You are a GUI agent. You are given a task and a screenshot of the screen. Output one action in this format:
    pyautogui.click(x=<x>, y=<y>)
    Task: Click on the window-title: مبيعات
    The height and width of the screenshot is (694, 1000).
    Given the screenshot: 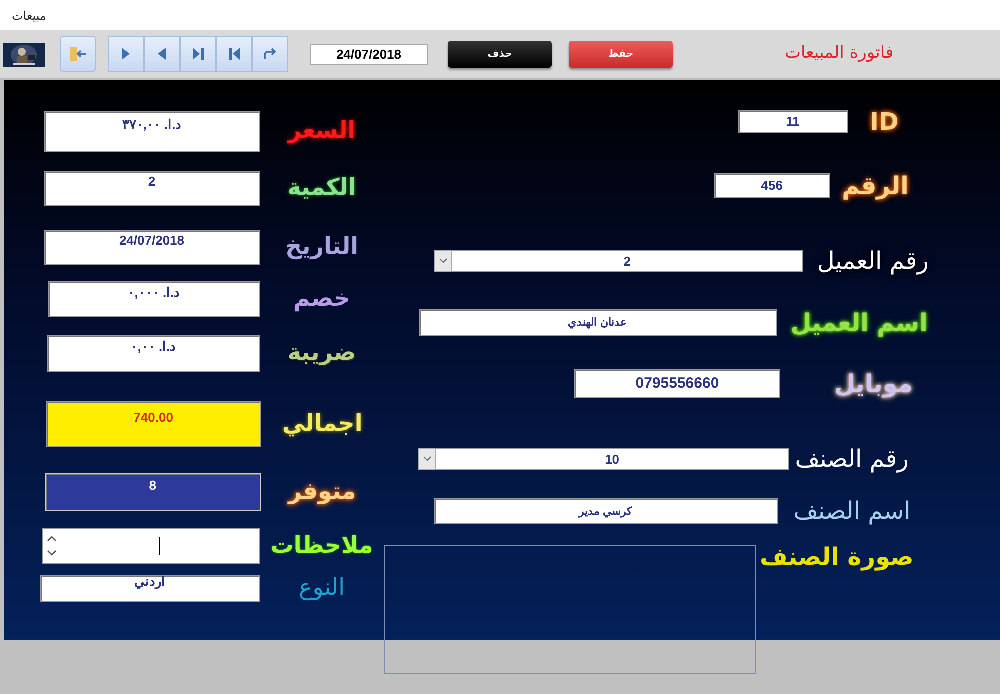 What is the action you would take?
    pyautogui.click(x=500, y=15)
    